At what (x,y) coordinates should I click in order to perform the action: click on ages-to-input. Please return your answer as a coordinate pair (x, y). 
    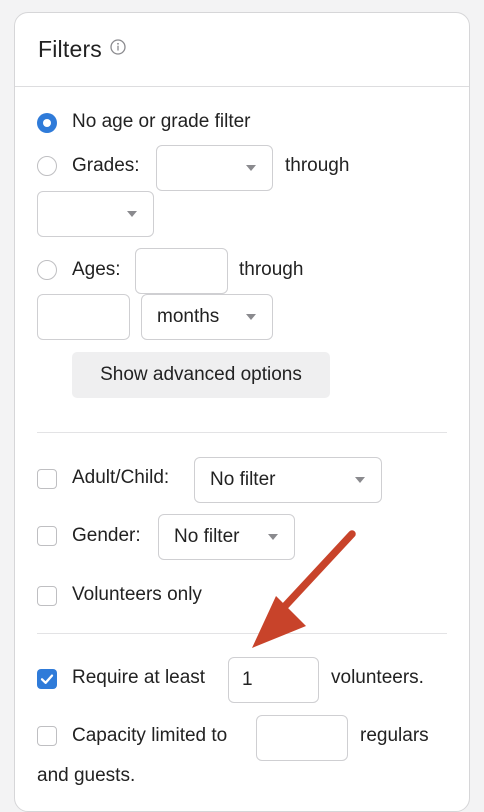
    Looking at the image, I should click on (83, 317).